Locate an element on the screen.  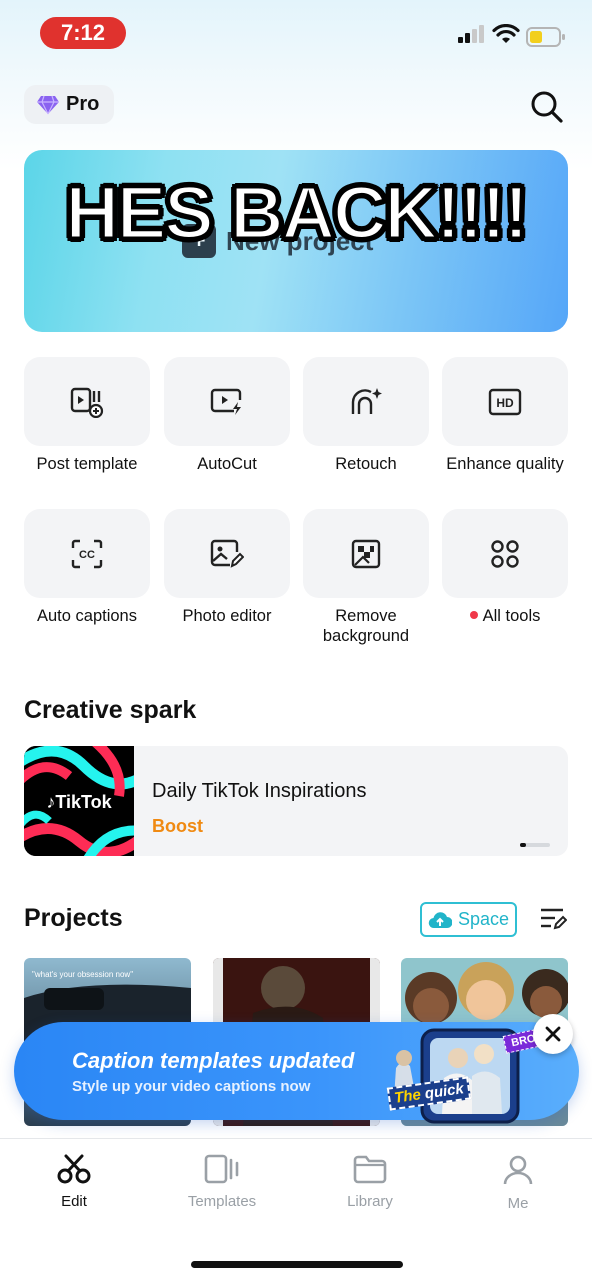
tool-label: Auto captions is located at coordinates (87, 616).